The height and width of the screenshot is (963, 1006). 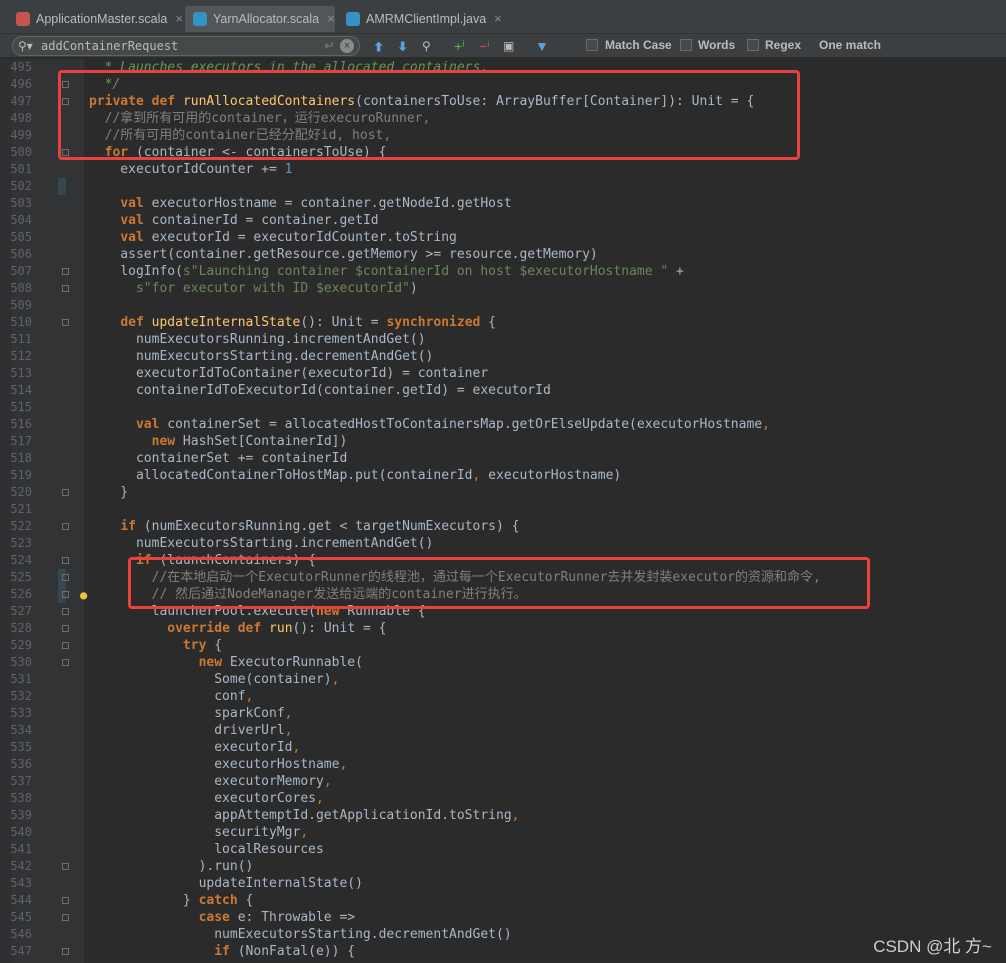 What do you see at coordinates (347, 46) in the screenshot?
I see `clear-search-icon: ×` at bounding box center [347, 46].